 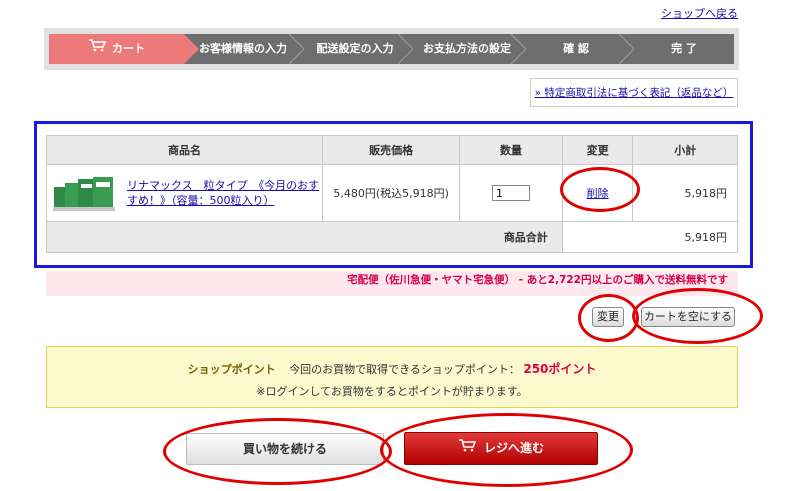 I want to click on checkout-steps: カート お客様情報の入力 配送設定の入力 お支払方法の設定 確 認 完 了, so click(x=391, y=49).